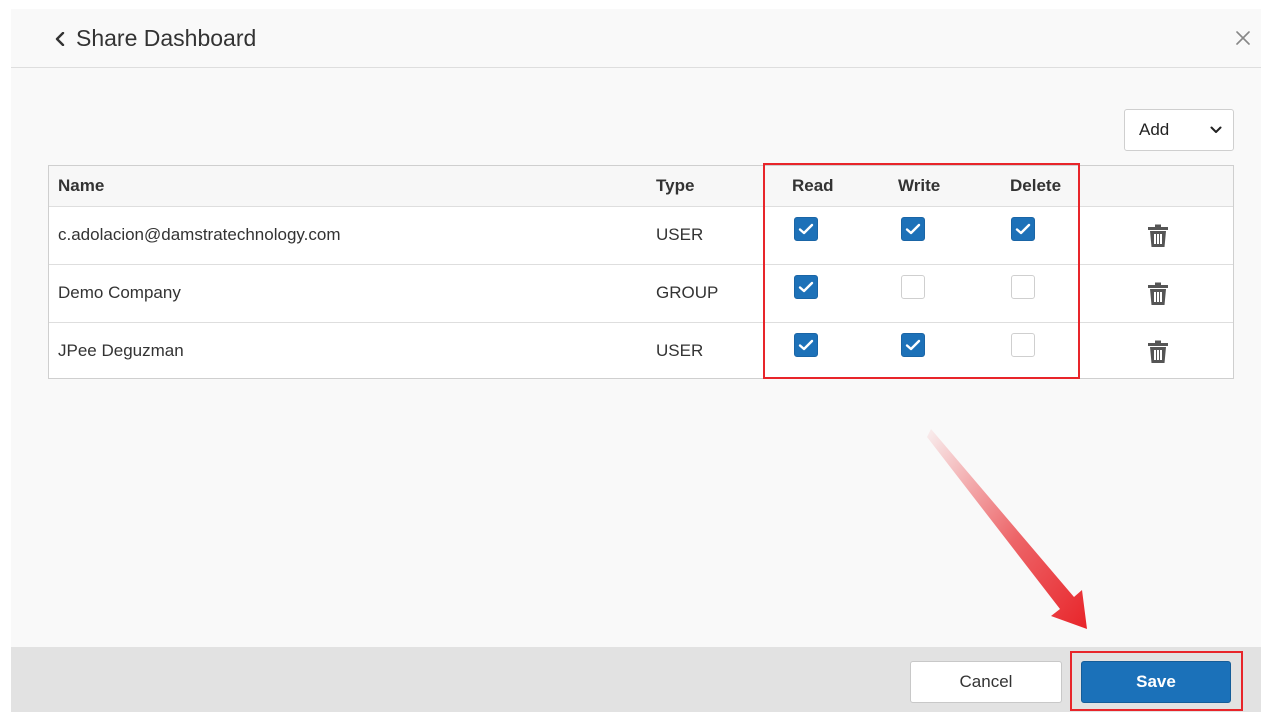 The height and width of the screenshot is (712, 1270). I want to click on chevron-down-icon, so click(1216, 129).